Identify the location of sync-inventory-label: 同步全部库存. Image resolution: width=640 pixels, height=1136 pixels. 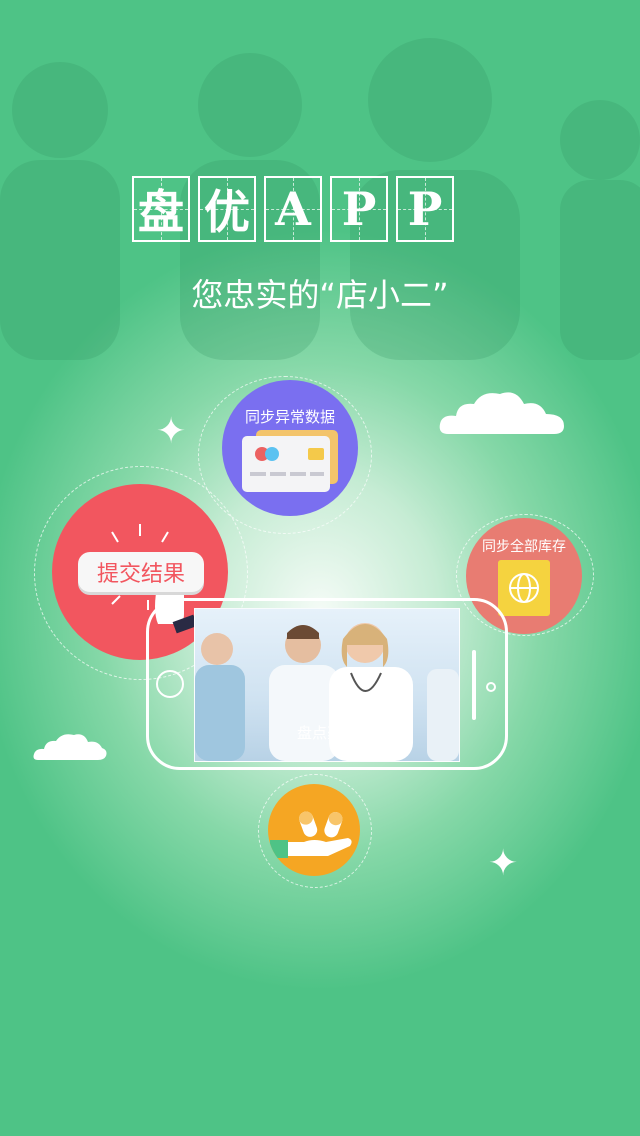
(524, 547).